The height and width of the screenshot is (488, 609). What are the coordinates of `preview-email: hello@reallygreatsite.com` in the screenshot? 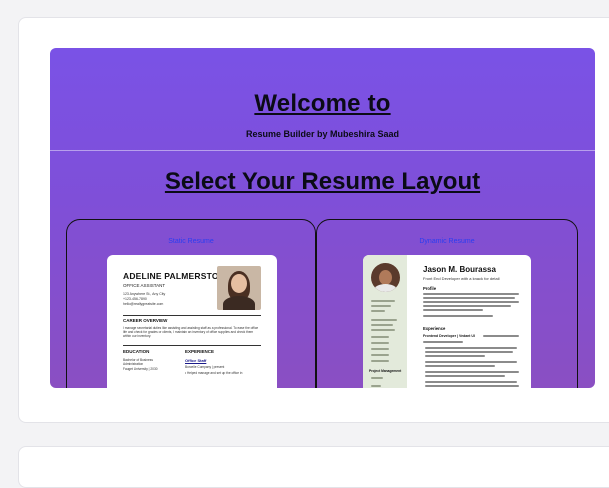 It's located at (143, 304).